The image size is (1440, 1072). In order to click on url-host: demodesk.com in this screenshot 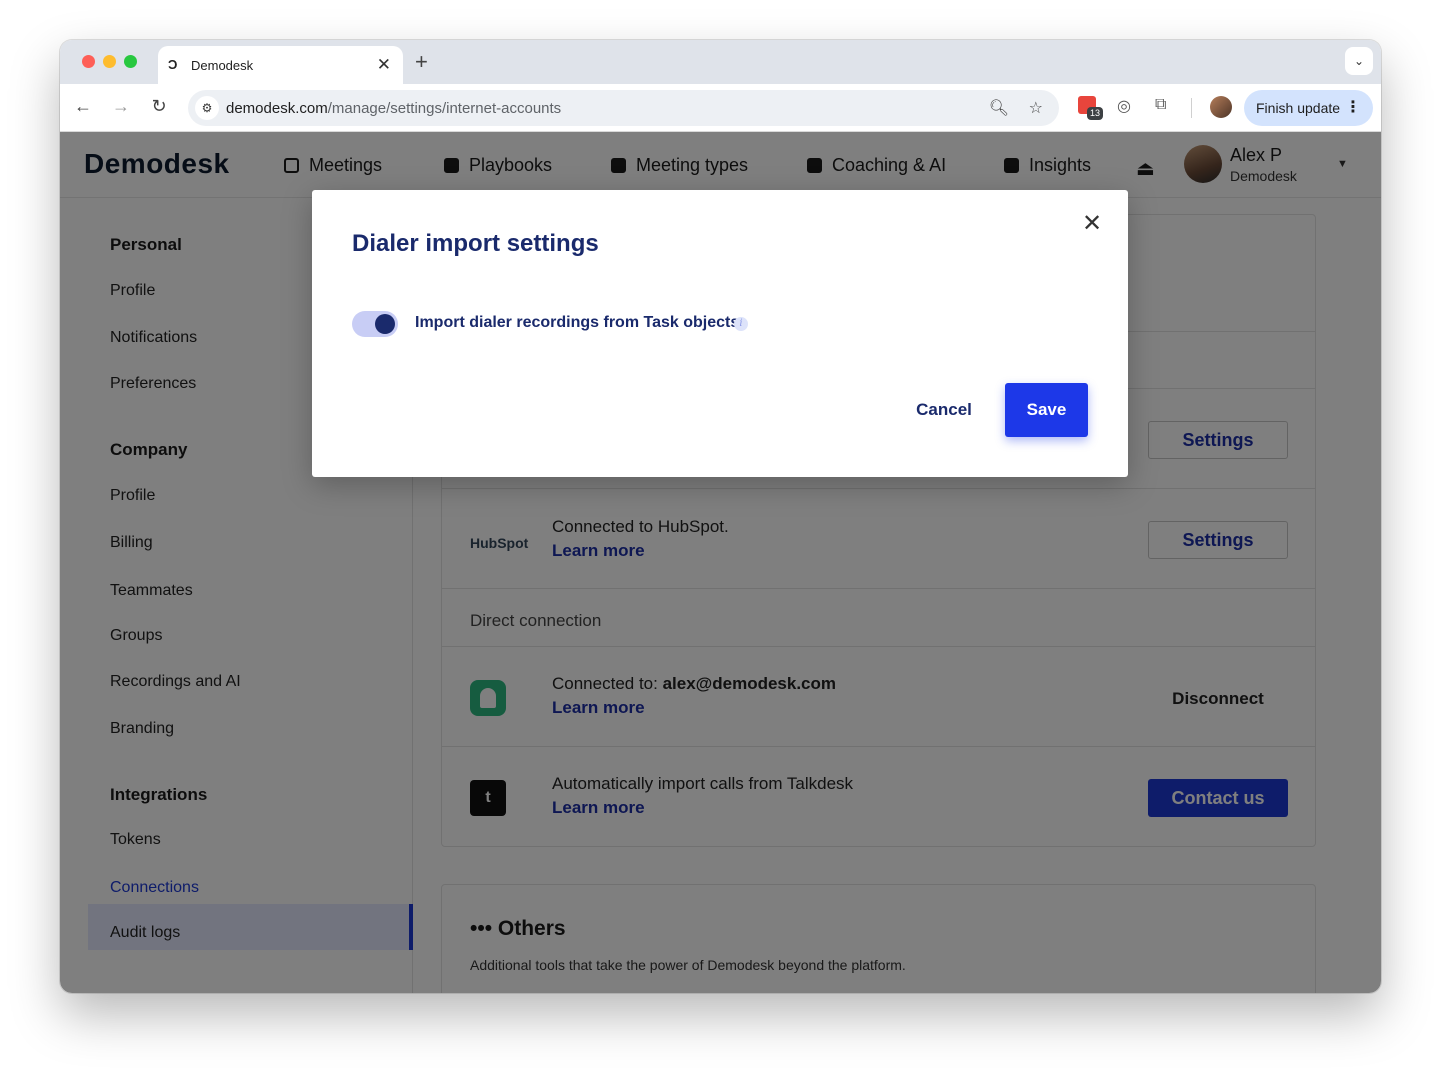, I will do `click(277, 108)`.